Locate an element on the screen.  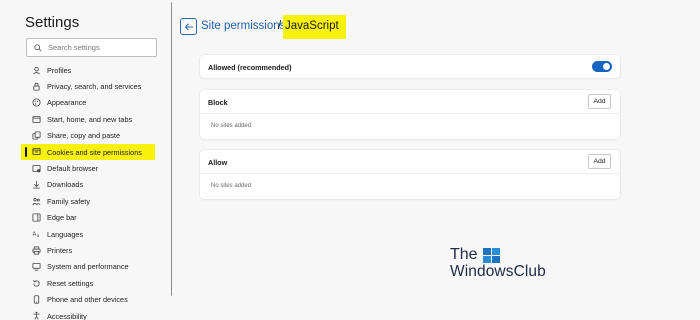
sidebar-item-label: Start, home, and new tabs is located at coordinates (90, 119).